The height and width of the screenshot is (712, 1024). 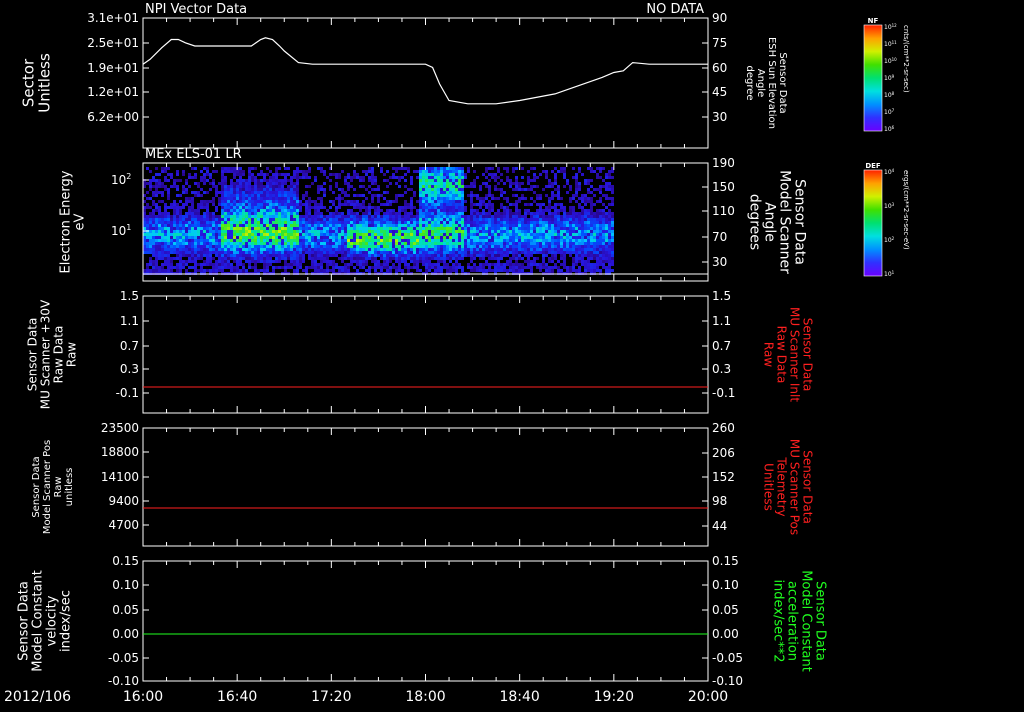 I want to click on right-tick-label: 0.00, so click(x=725, y=634).